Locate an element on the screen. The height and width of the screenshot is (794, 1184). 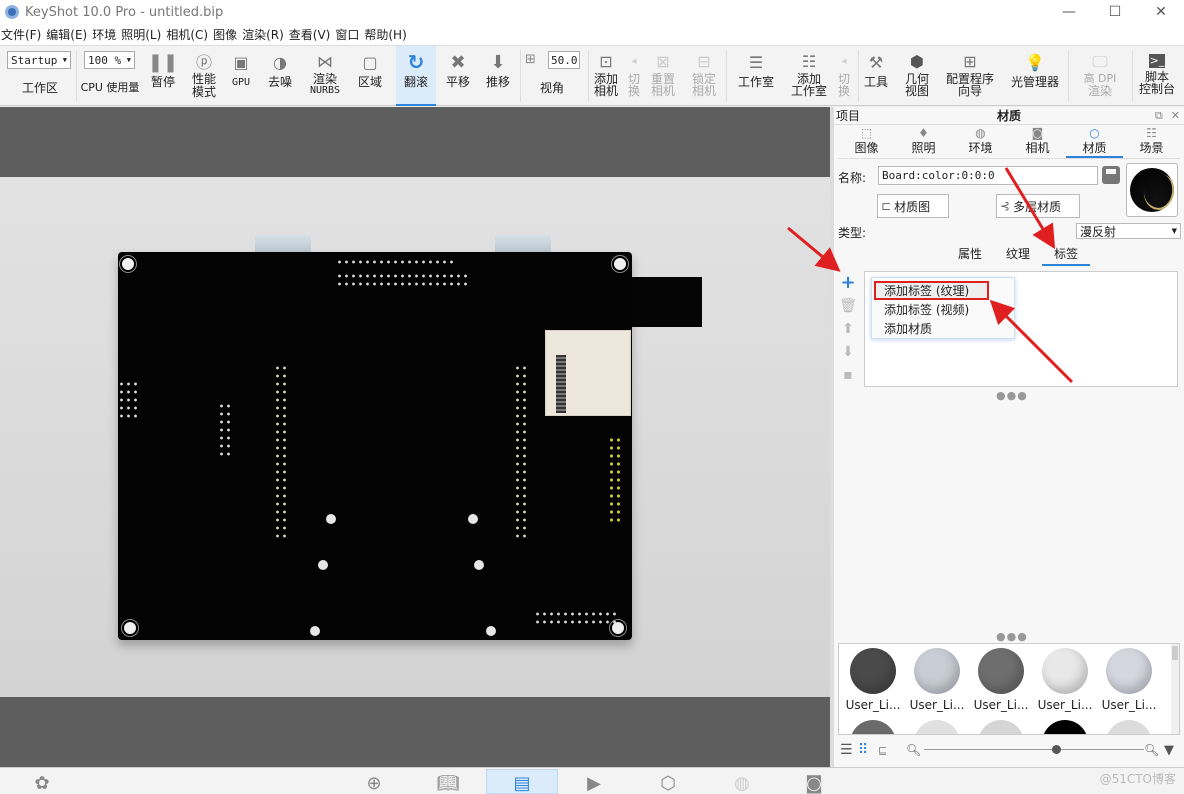
menu-help: 帮助(H) is located at coordinates (386, 34).